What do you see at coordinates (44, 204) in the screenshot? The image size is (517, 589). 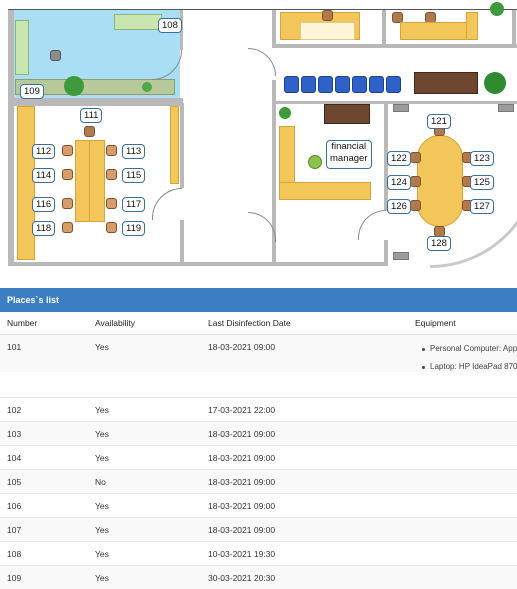 I see `place-tag-116: 116` at bounding box center [44, 204].